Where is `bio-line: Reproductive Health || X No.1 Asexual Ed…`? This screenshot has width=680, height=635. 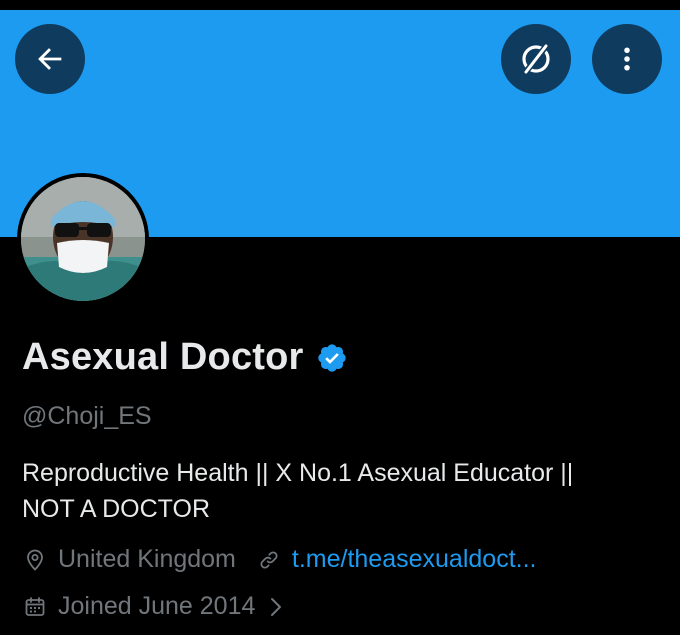
bio-line: Reproductive Health || X No.1 Asexual Ed… is located at coordinates (298, 473).